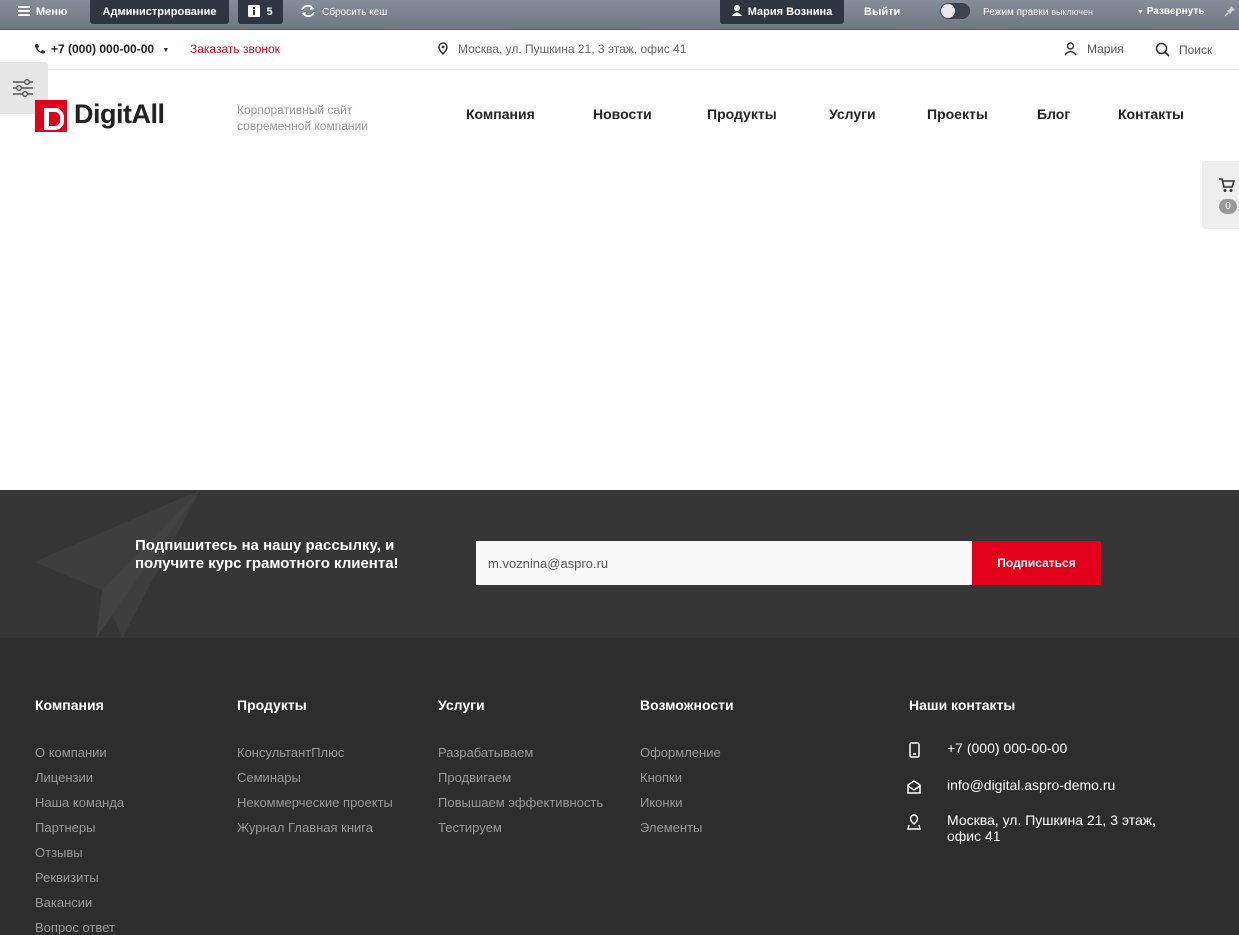 This screenshot has width=1239, height=935. Describe the element at coordinates (1067, 785) in the screenshot. I see `footer-email: info@digital.aspro-demo.ru` at that location.